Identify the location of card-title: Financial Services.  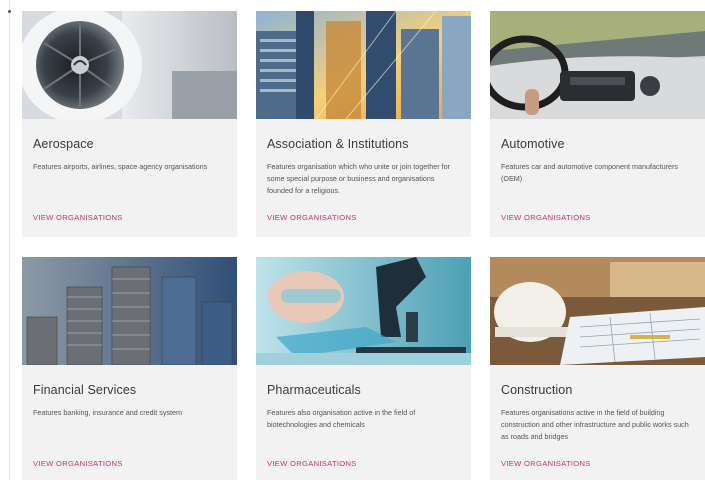
(85, 390).